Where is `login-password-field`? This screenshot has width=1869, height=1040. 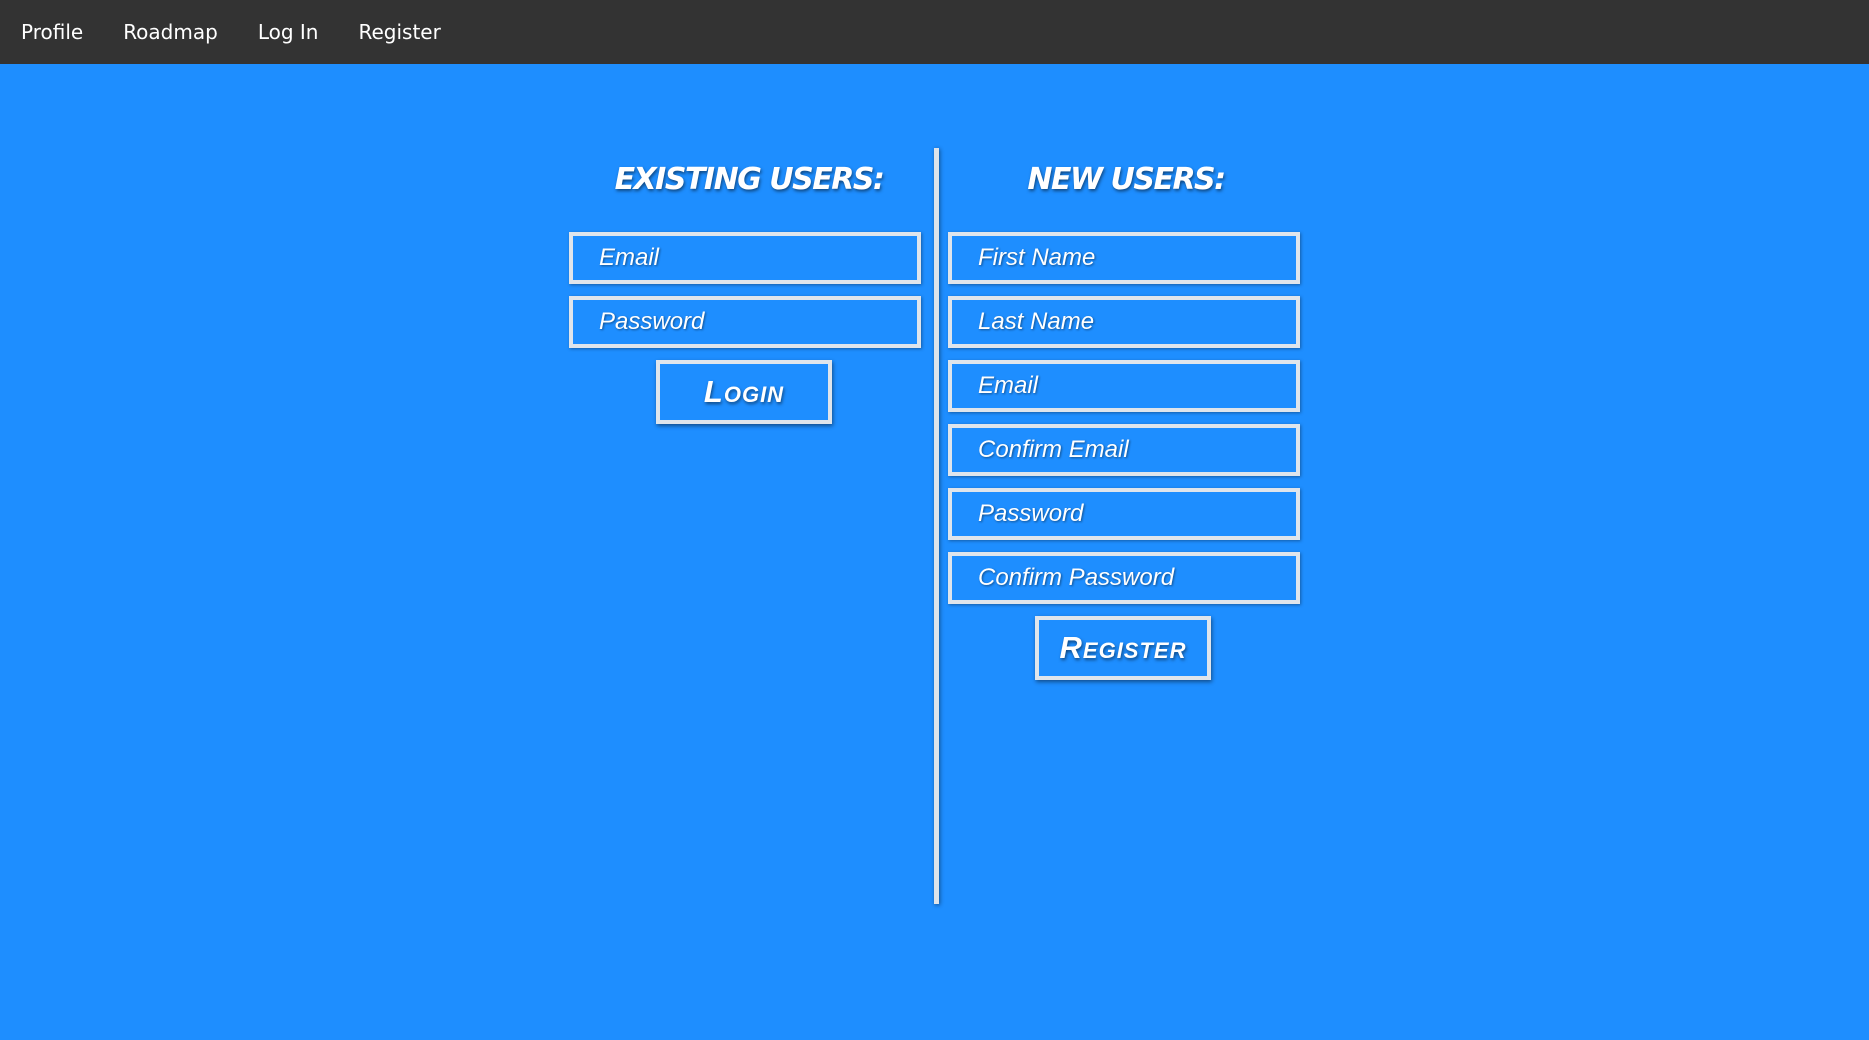
login-password-field is located at coordinates (745, 322).